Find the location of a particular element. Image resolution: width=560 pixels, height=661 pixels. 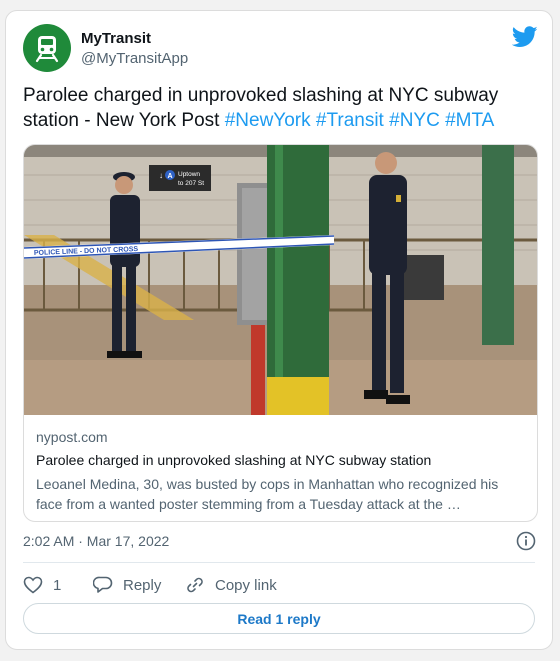

avatar is located at coordinates (47, 48).